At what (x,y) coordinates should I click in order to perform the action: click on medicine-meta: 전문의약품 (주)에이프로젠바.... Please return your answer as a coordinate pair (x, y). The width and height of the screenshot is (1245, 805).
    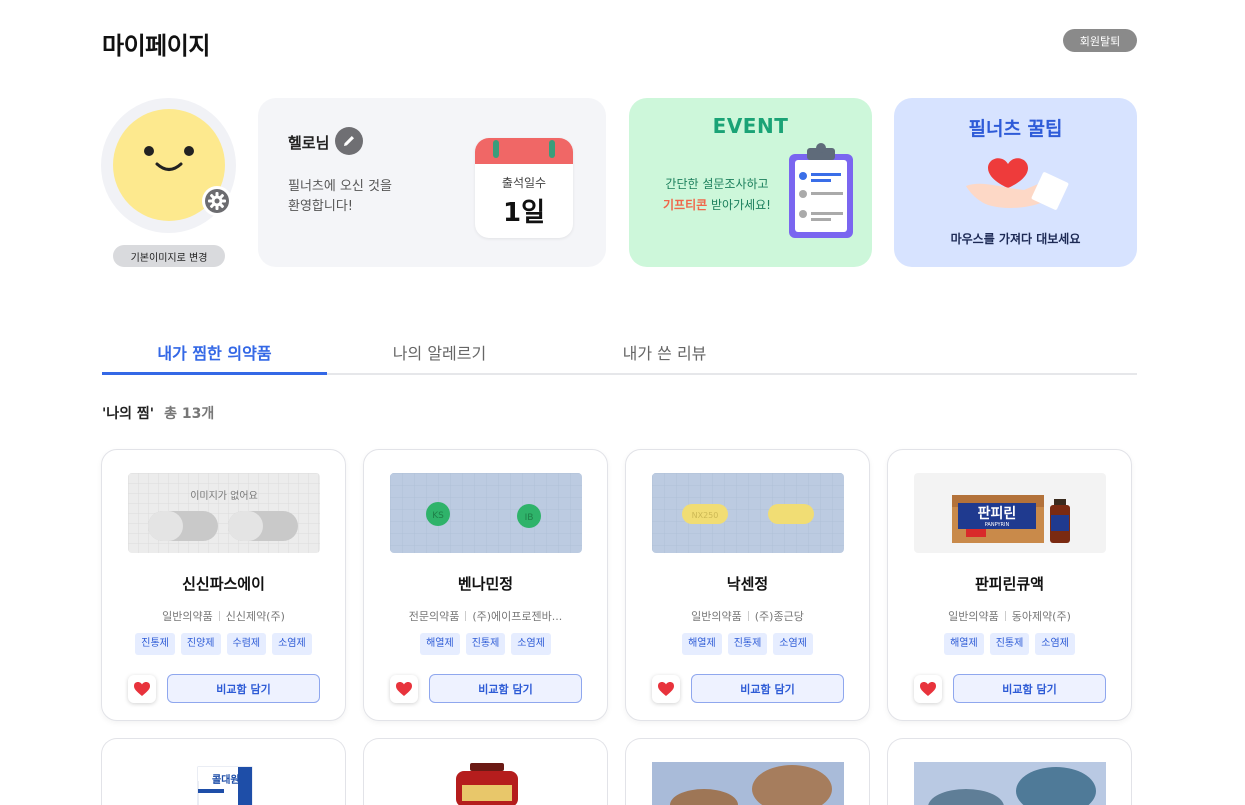
    Looking at the image, I should click on (485, 616).